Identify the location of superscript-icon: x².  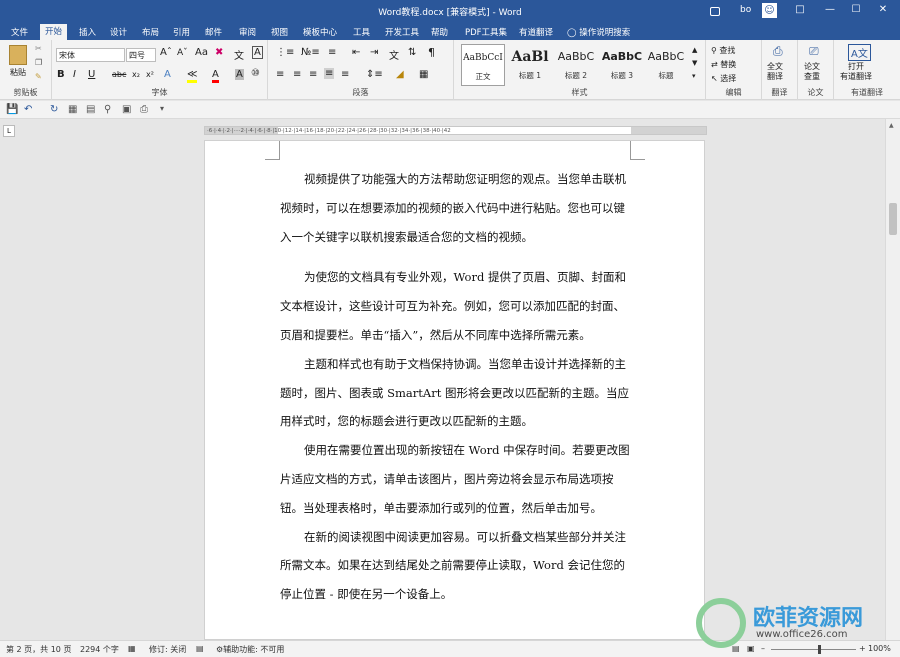
(150, 74).